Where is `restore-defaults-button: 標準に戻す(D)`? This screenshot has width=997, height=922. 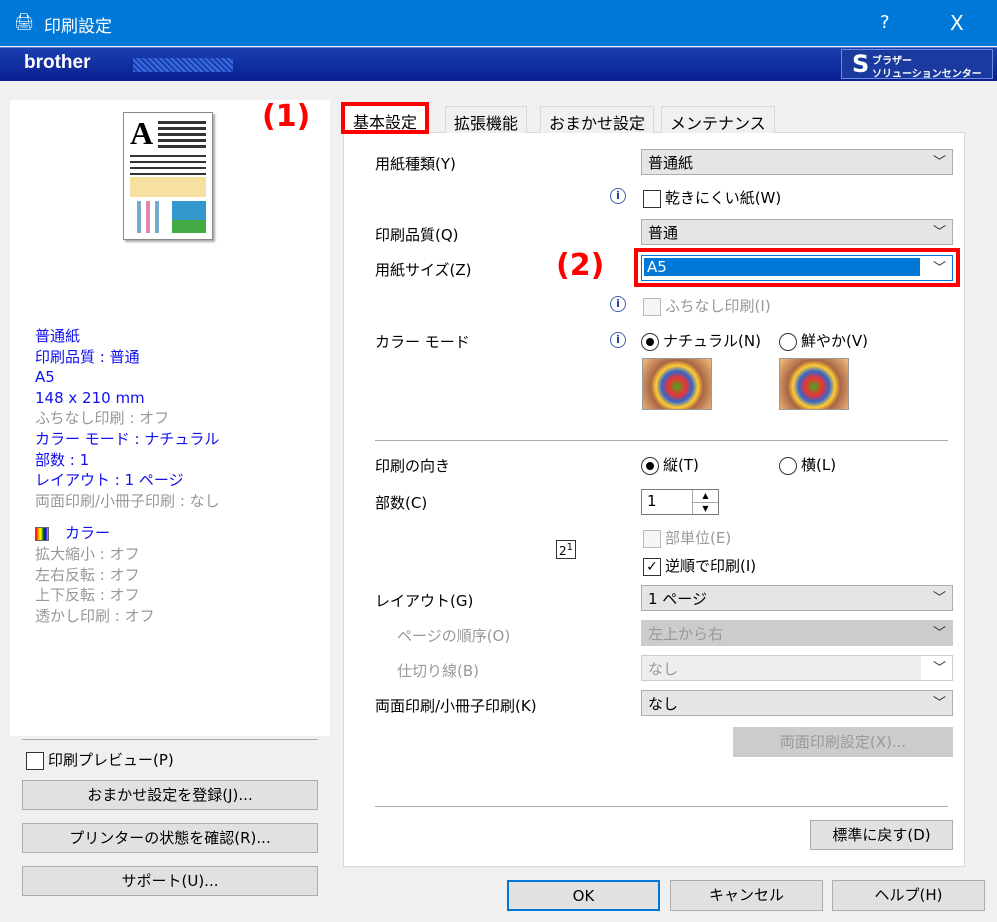
restore-defaults-button: 標準に戻す(D) is located at coordinates (881, 835).